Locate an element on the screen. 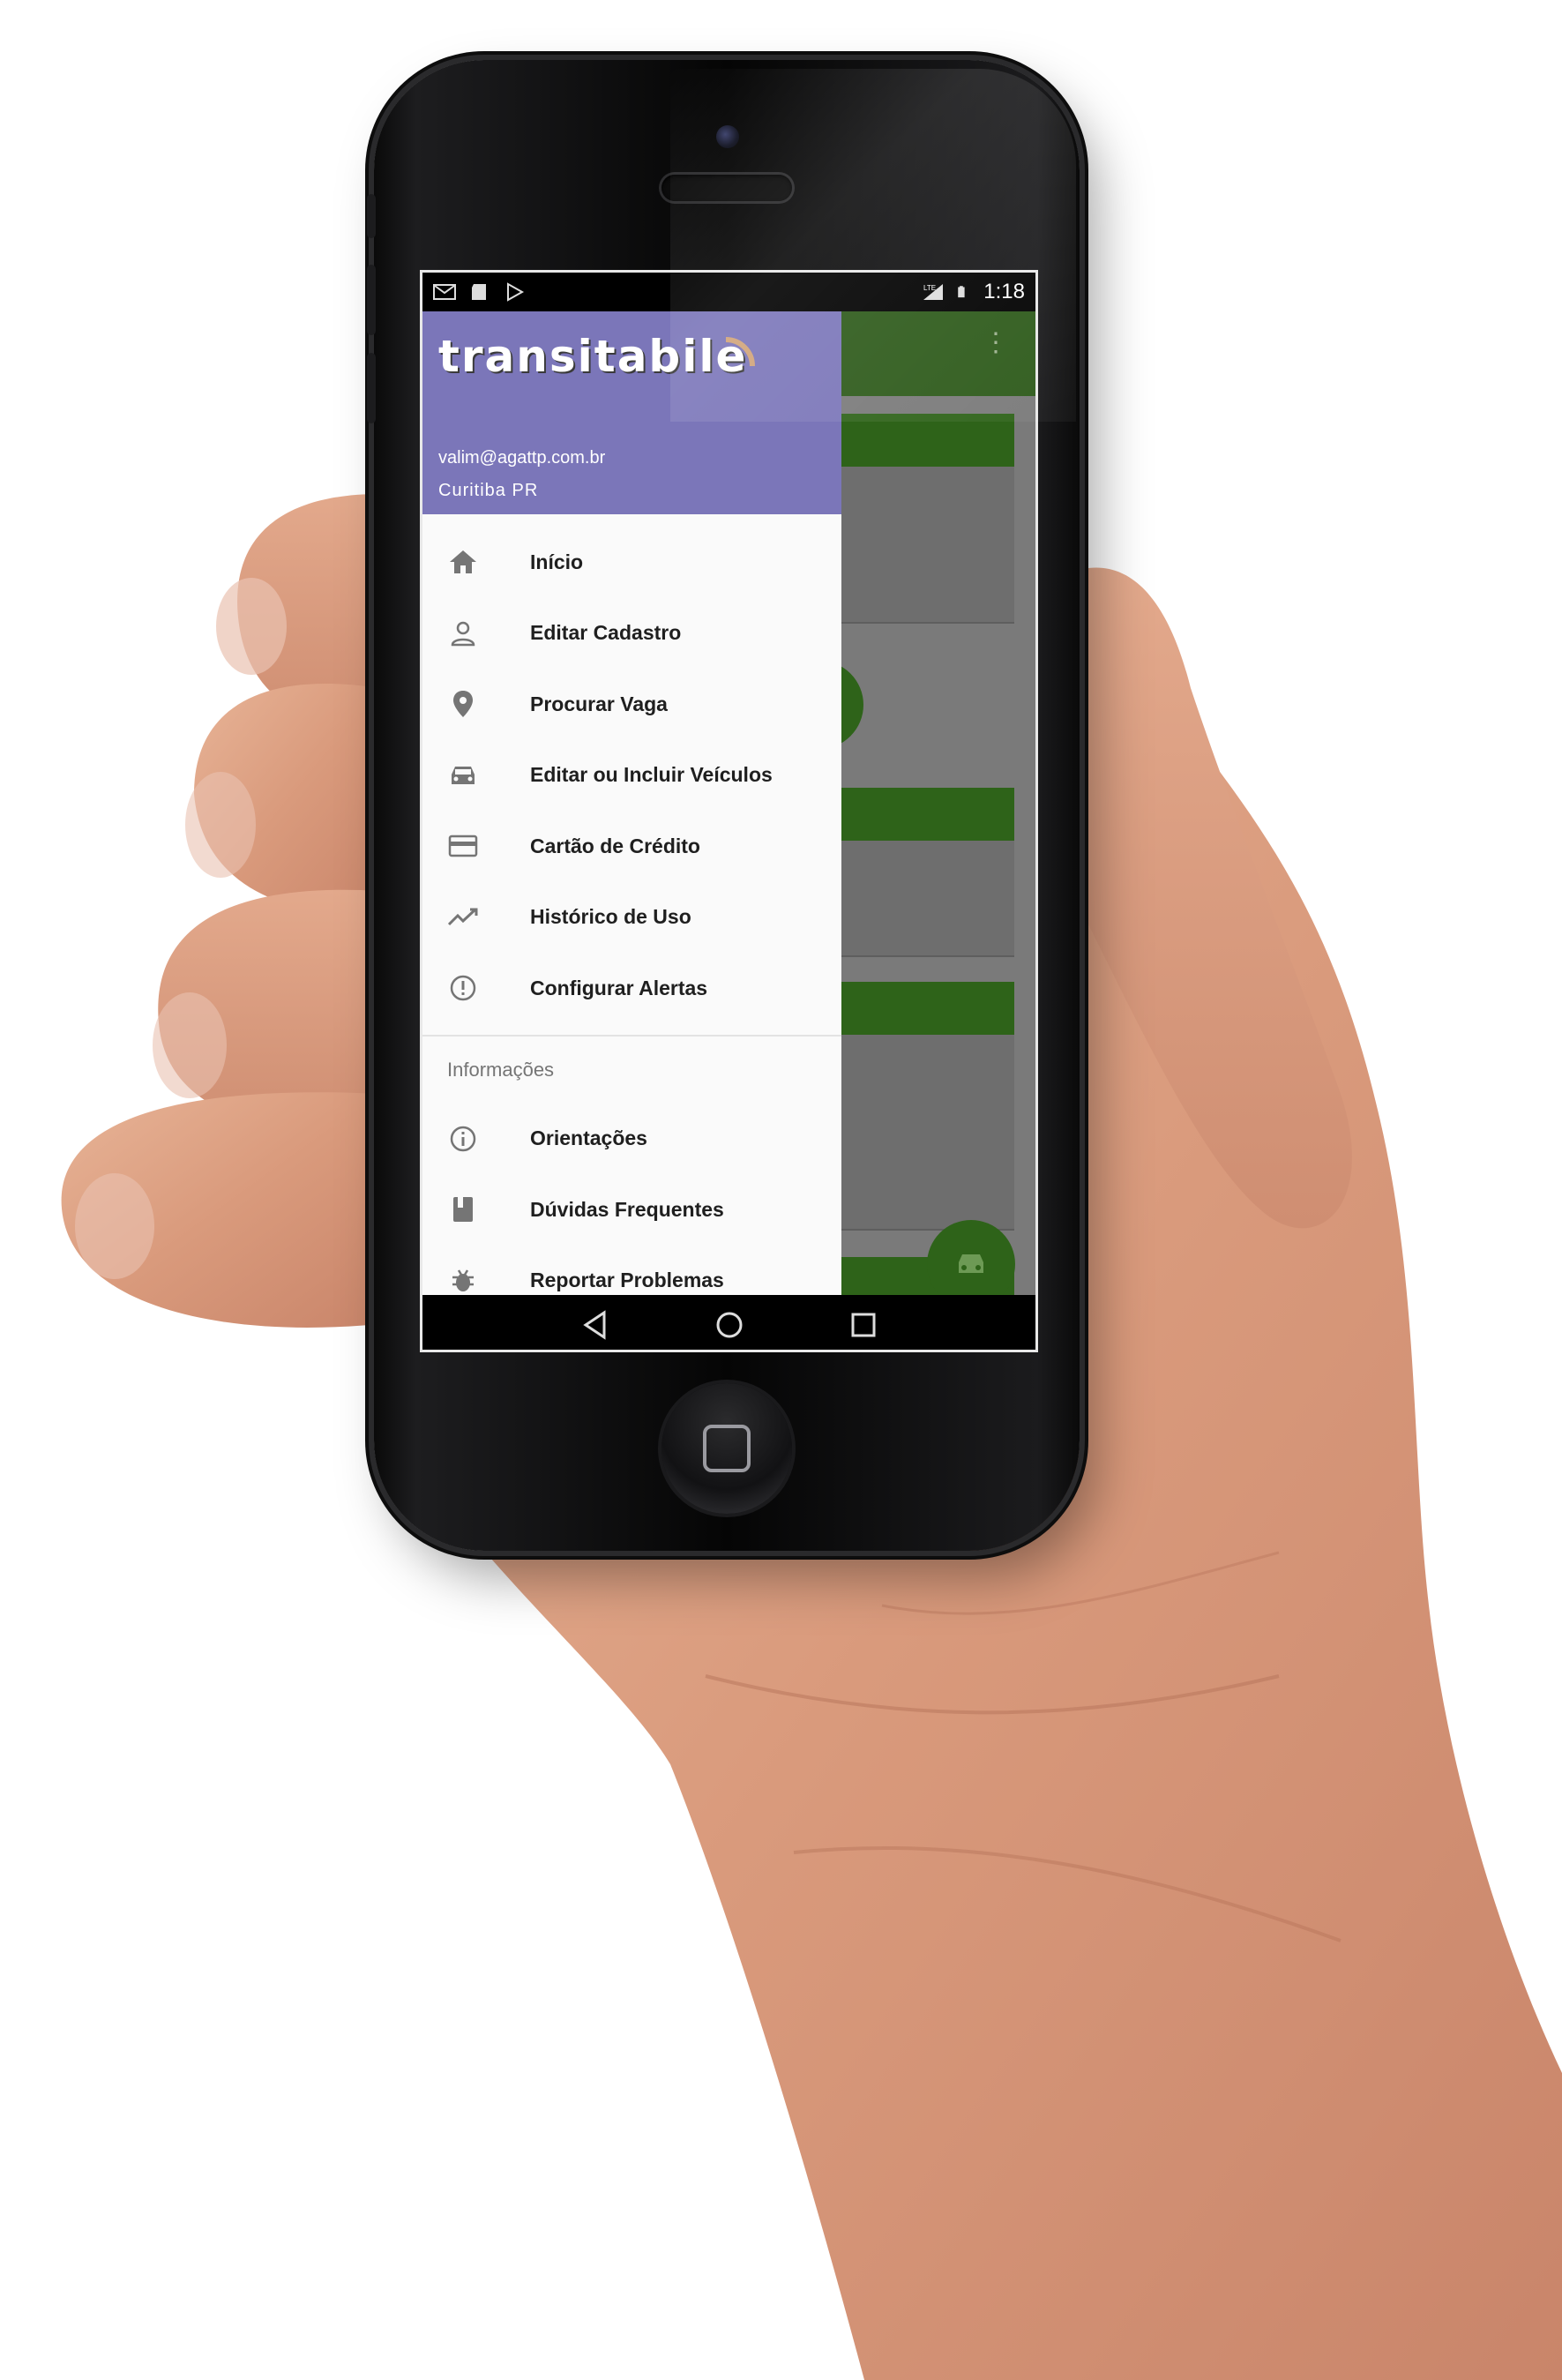 The height and width of the screenshot is (2380, 1562). menu-label: Início is located at coordinates (557, 561).